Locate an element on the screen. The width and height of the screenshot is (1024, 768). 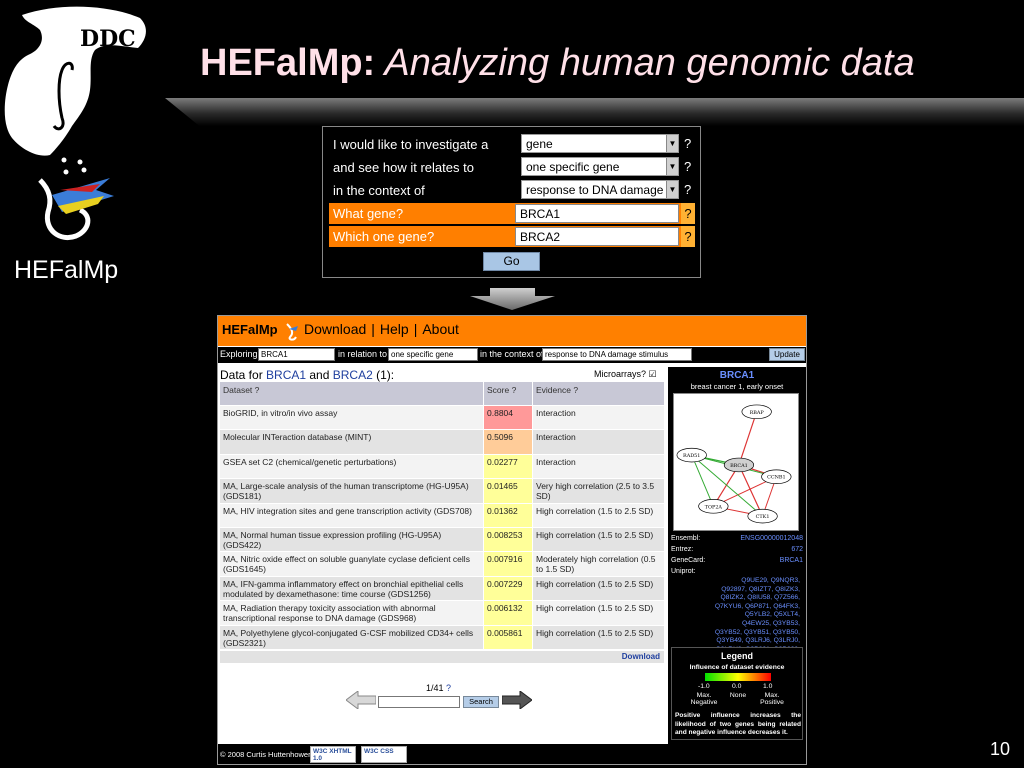
score-cell: 0.8804 is located at coordinates (507, 418).